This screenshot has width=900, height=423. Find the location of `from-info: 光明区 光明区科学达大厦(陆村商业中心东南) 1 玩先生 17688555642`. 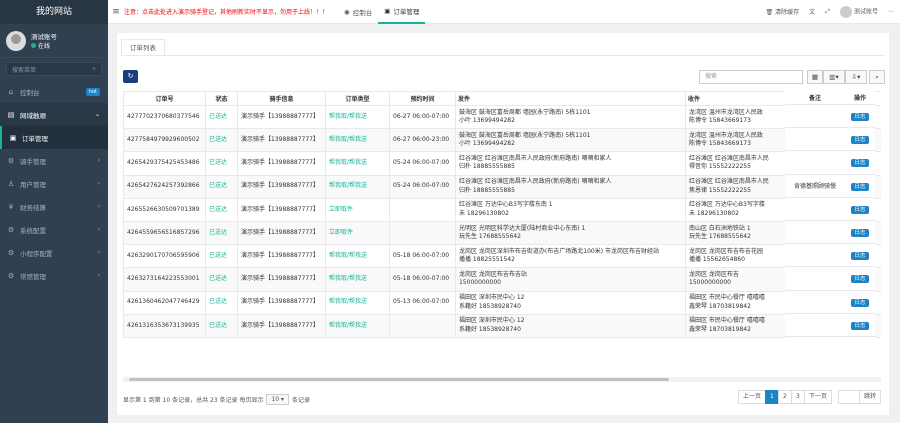

from-info: 光明区 光明区科学达大厦(陆村商业中心东南) 1 玩先生 17688555642 is located at coordinates (570, 233).